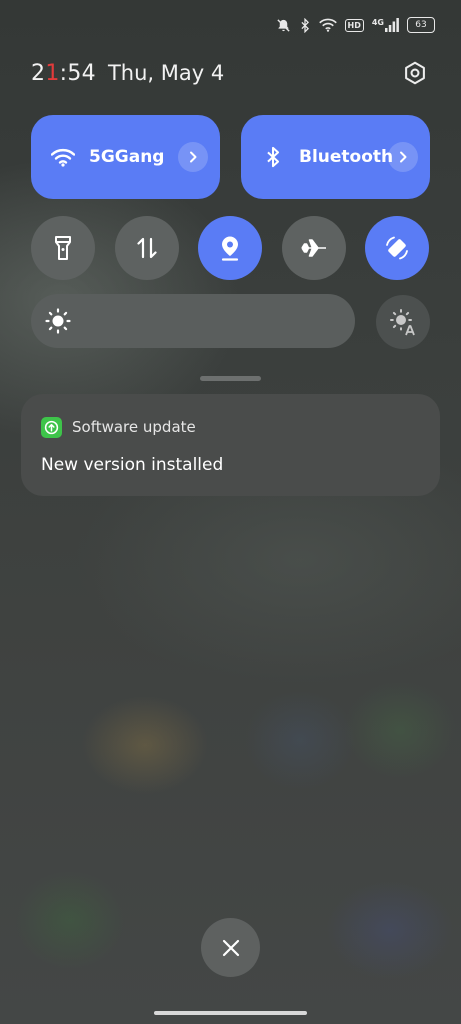 This screenshot has width=461, height=1024. I want to click on date-label: Thu, May 4, so click(166, 73).